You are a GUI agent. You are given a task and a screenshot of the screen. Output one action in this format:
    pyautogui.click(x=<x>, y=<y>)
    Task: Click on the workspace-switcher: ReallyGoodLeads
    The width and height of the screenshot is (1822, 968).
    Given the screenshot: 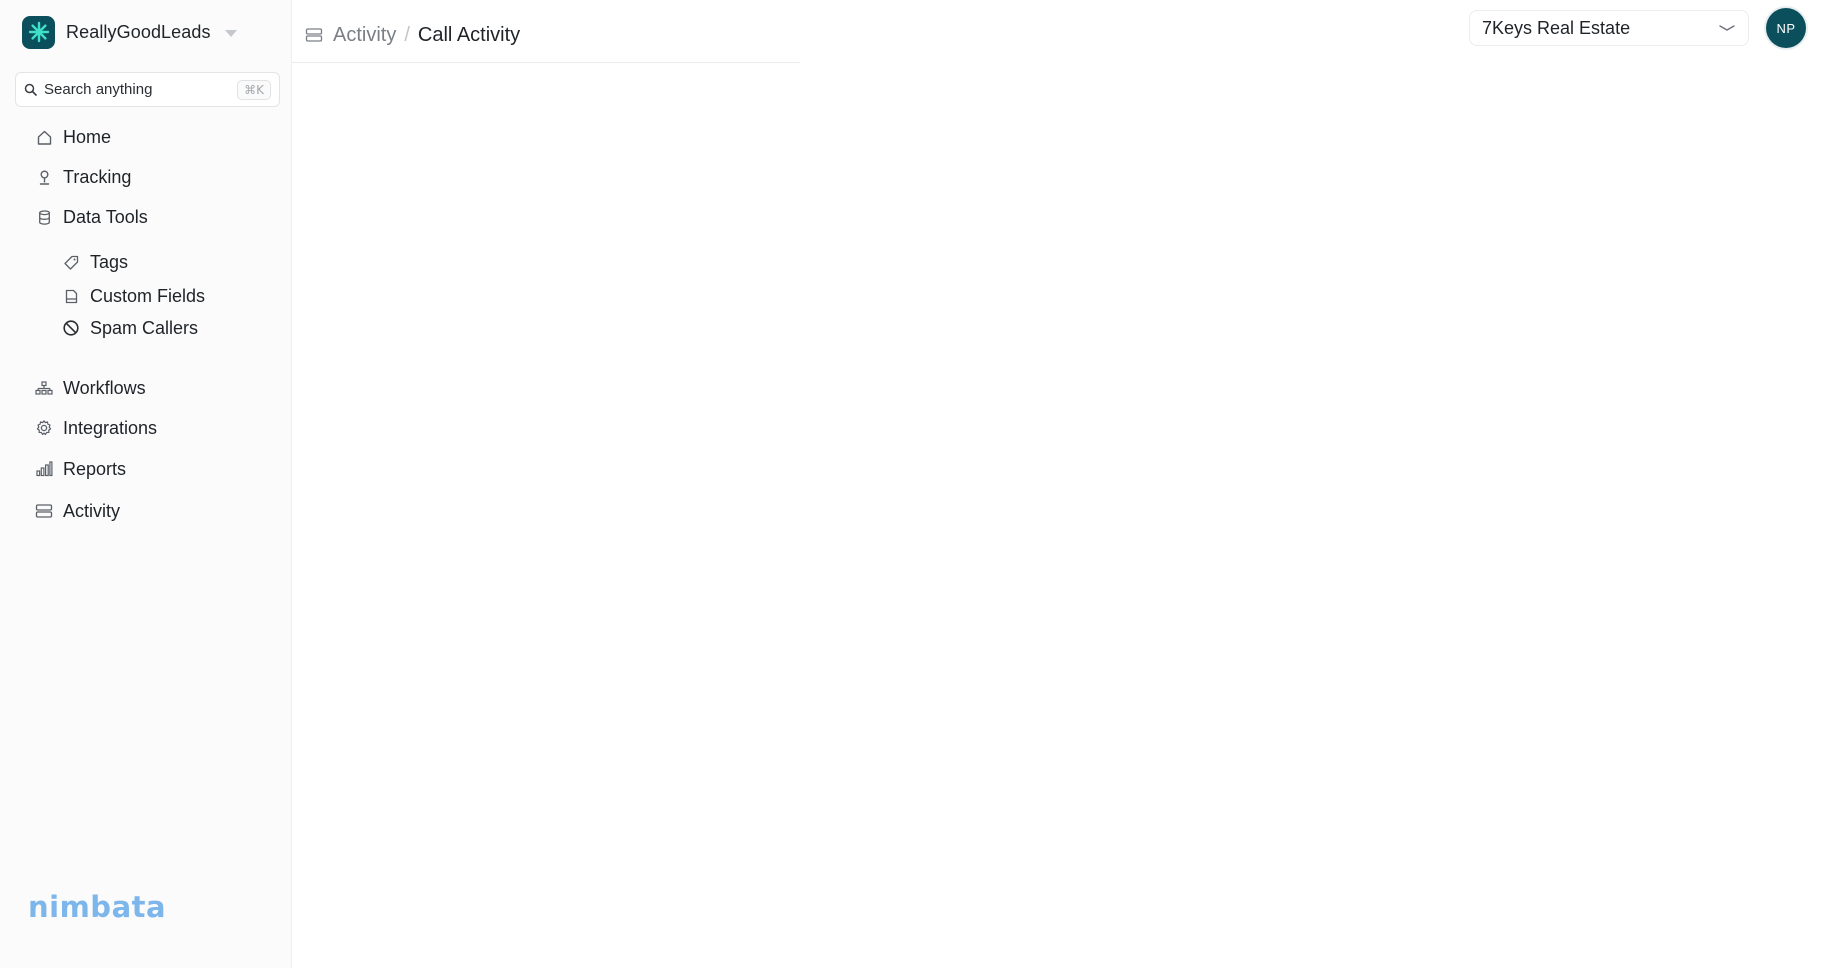 What is the action you would take?
    pyautogui.click(x=129, y=32)
    